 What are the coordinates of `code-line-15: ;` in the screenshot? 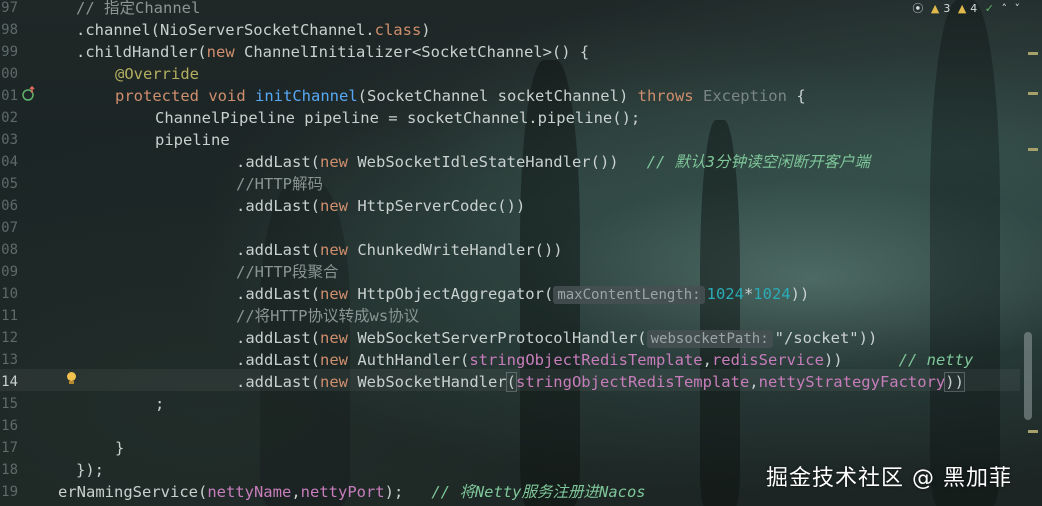 It's located at (159, 404).